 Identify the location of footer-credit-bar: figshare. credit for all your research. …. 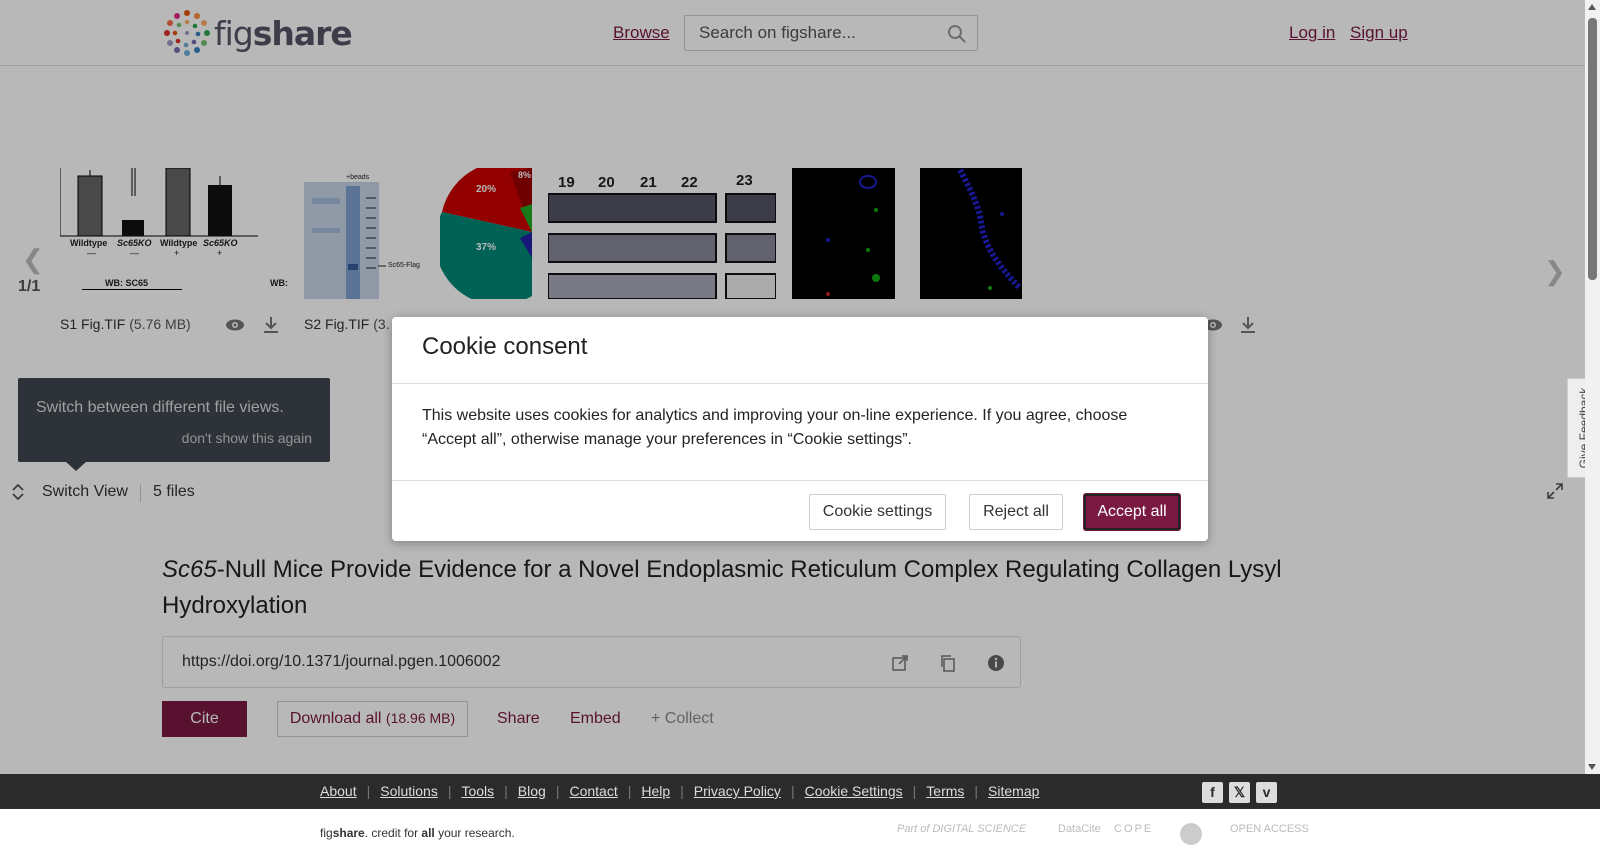
(800, 833).